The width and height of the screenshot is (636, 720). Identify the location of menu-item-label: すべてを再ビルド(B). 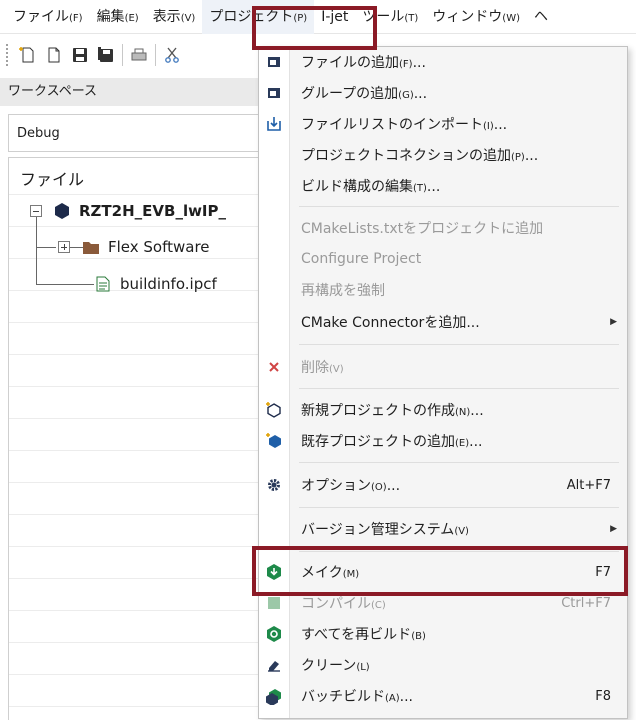
(363, 635).